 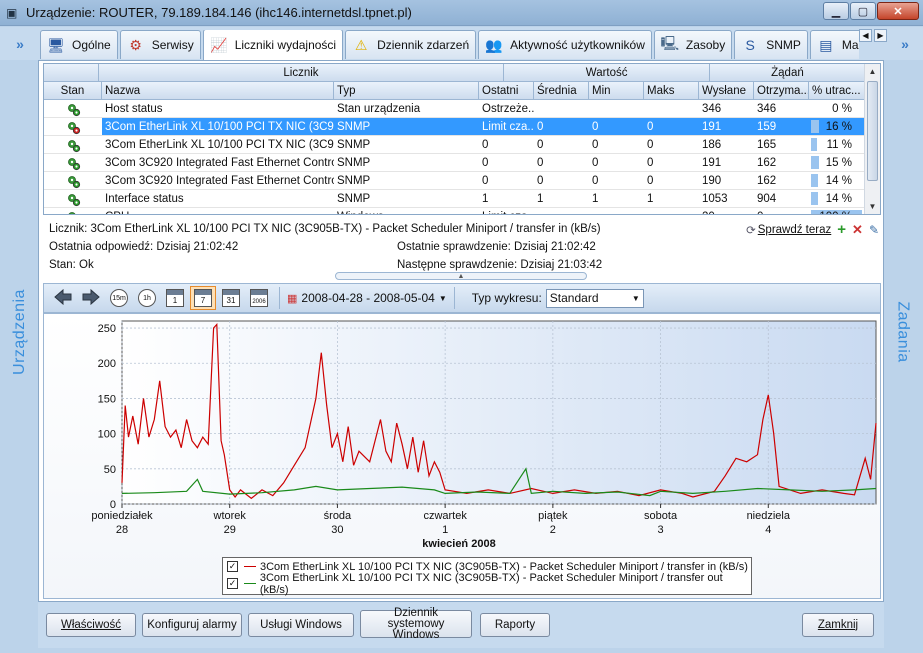 I want to click on col-header-avg: Średnia, so click(x=561, y=91).